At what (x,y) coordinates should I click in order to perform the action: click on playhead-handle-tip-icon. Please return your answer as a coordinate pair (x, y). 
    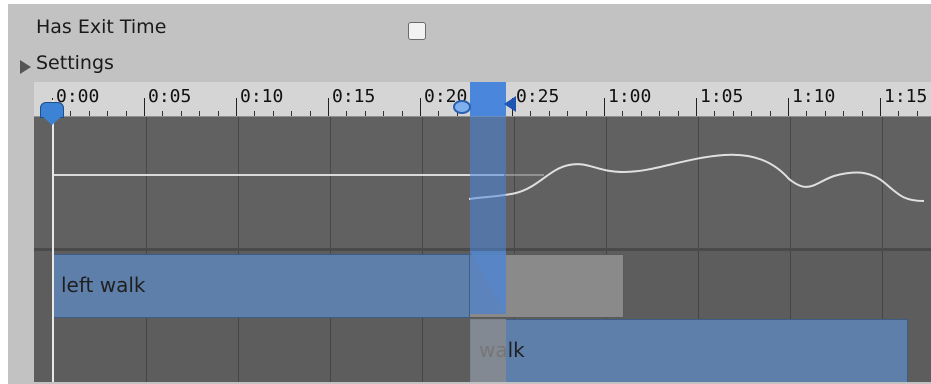
    Looking at the image, I should click on (52, 120).